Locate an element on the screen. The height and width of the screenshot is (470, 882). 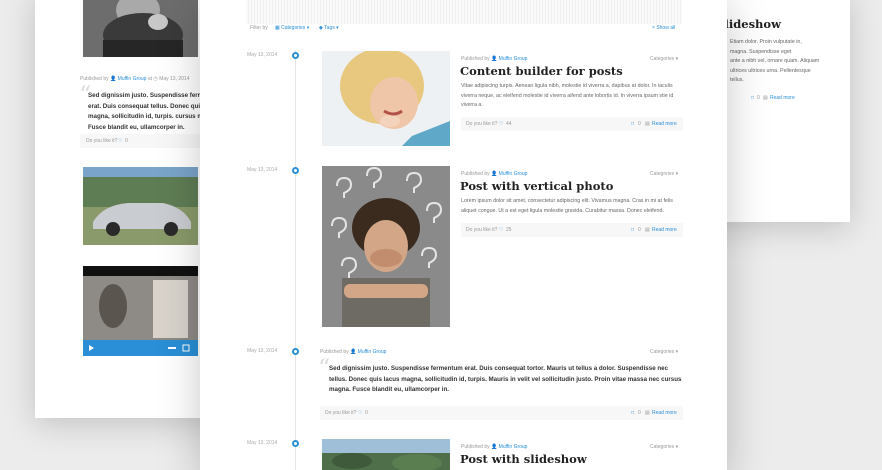
post-title: Post with vertical photo is located at coordinates (536, 186).